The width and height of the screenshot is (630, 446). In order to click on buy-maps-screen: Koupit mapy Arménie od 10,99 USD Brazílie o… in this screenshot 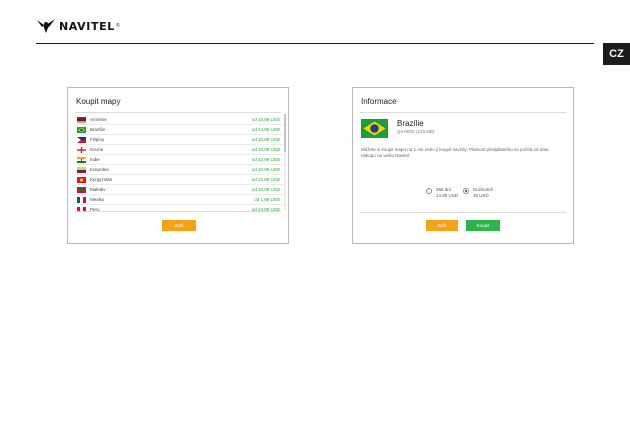, I will do `click(178, 165)`.